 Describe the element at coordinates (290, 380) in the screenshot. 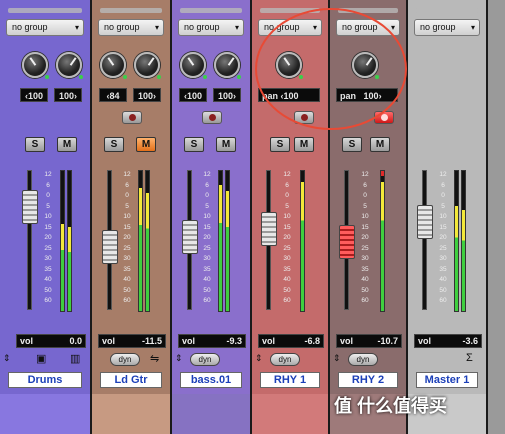

I see `track-name: RHY 1` at that location.